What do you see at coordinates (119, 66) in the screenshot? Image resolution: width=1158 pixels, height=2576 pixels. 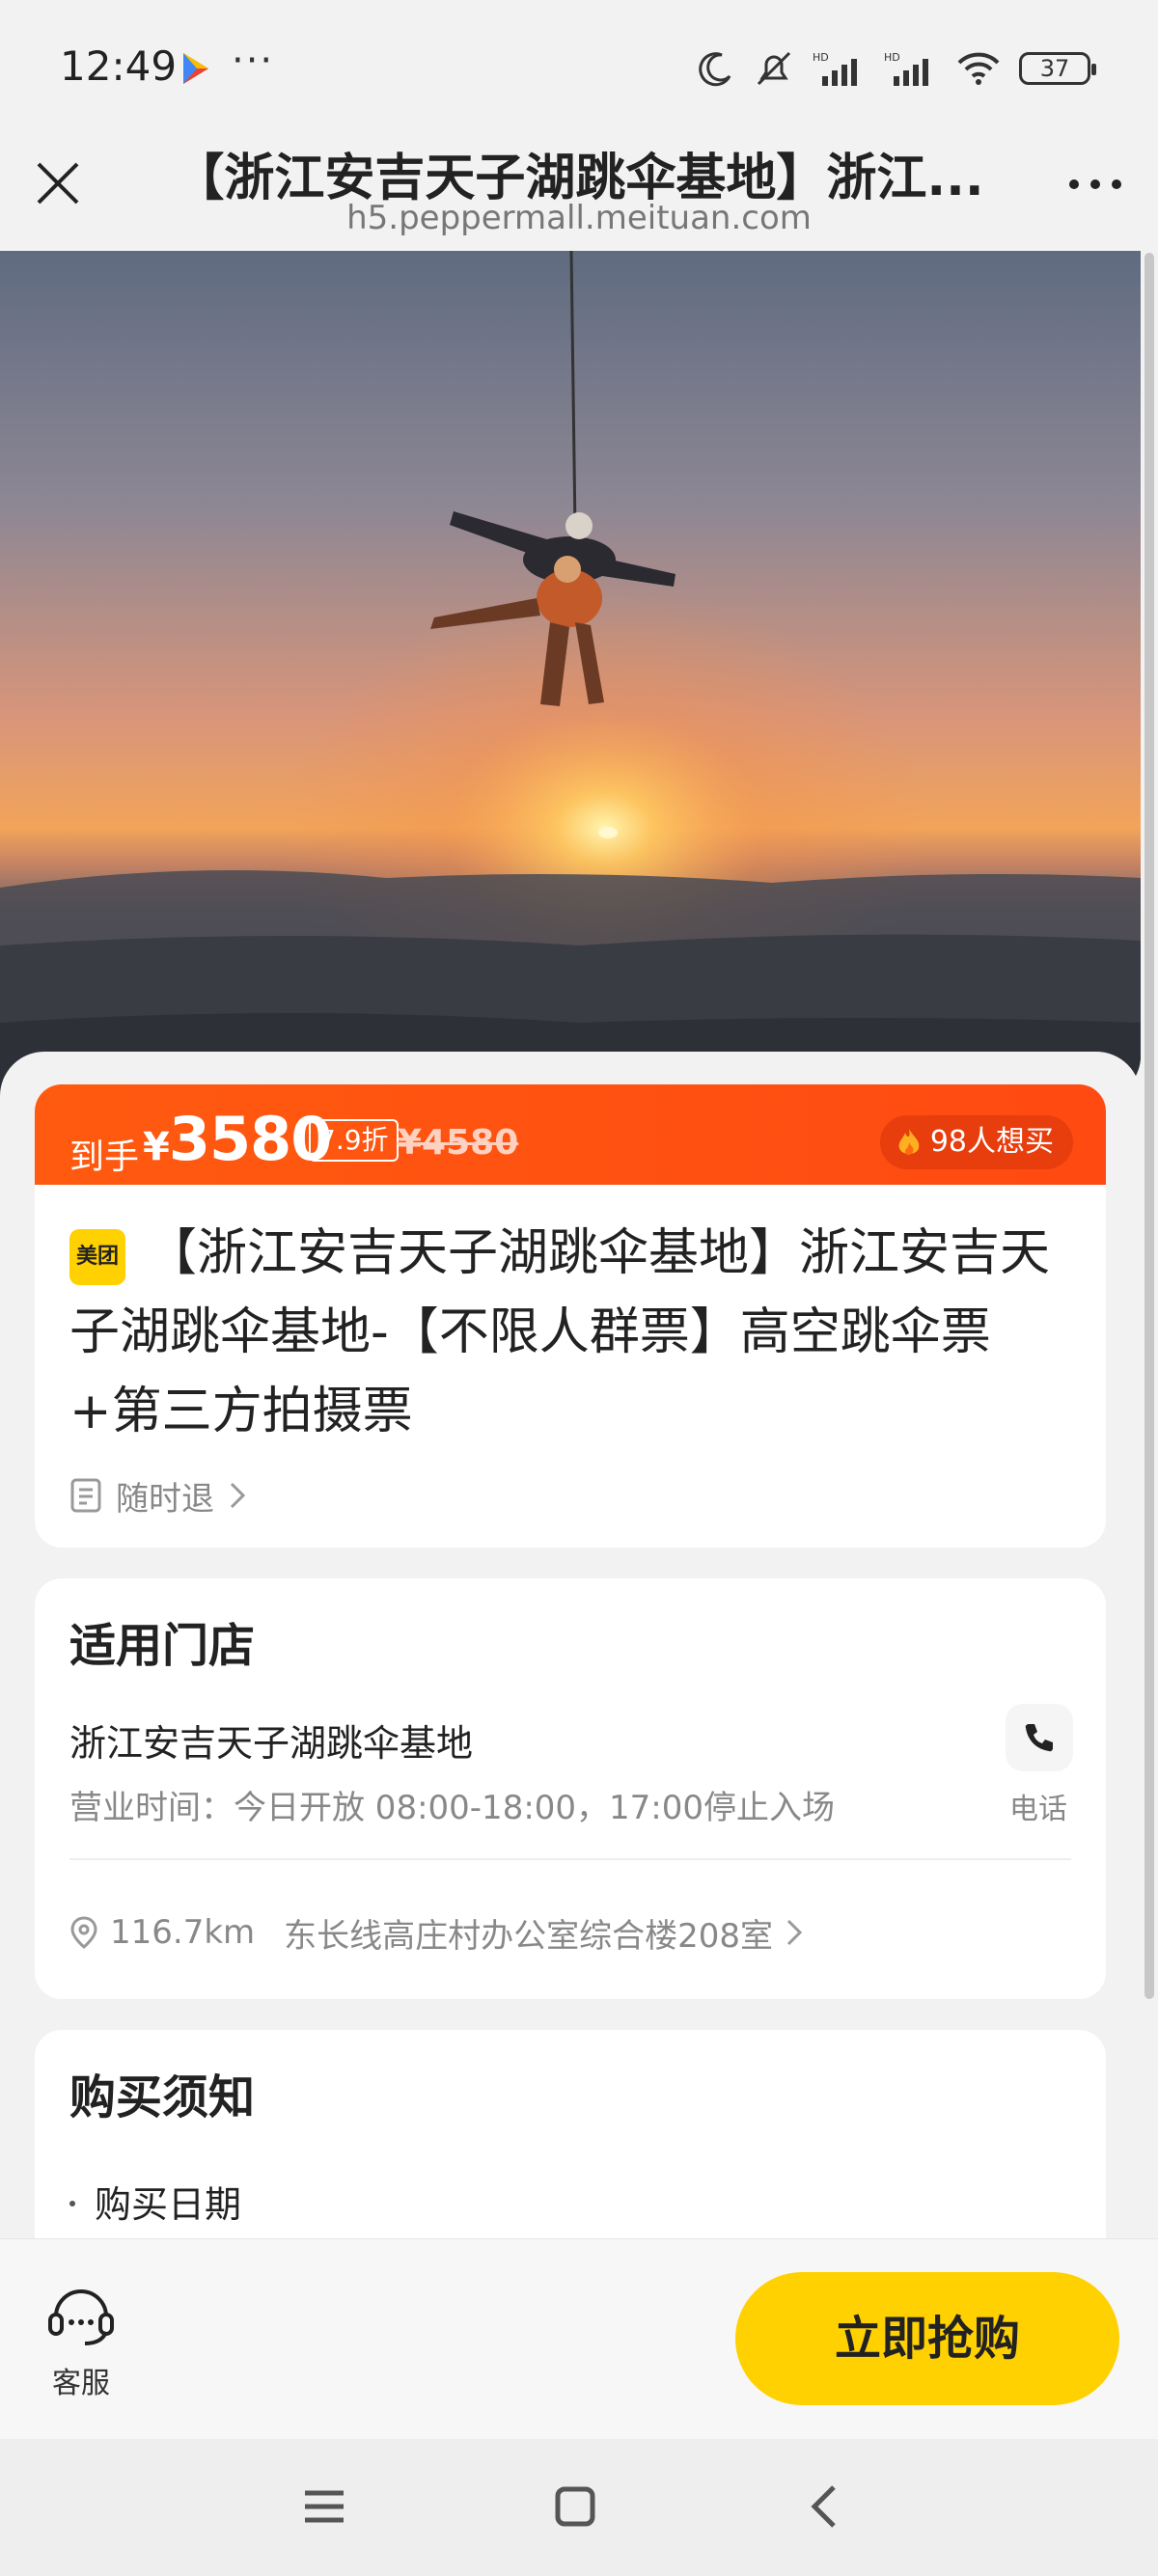 I see `status-time: 12:49` at bounding box center [119, 66].